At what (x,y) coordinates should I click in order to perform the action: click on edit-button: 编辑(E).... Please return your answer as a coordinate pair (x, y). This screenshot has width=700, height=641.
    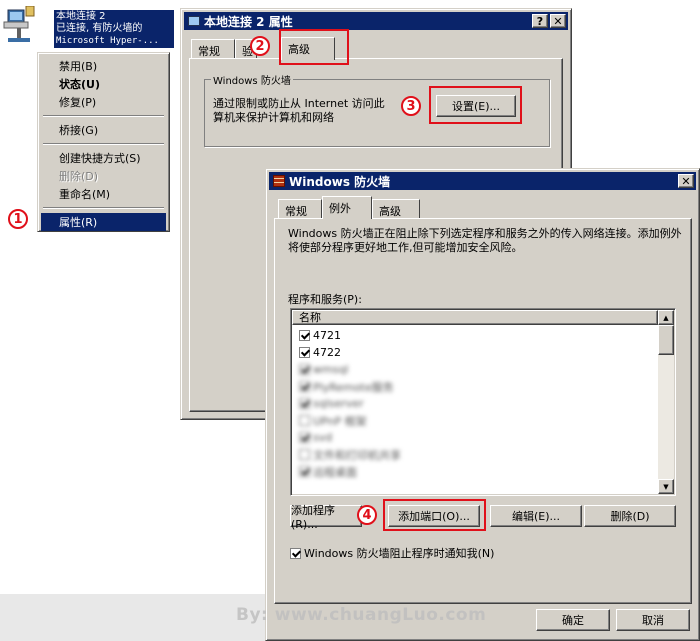
    Looking at the image, I should click on (536, 516).